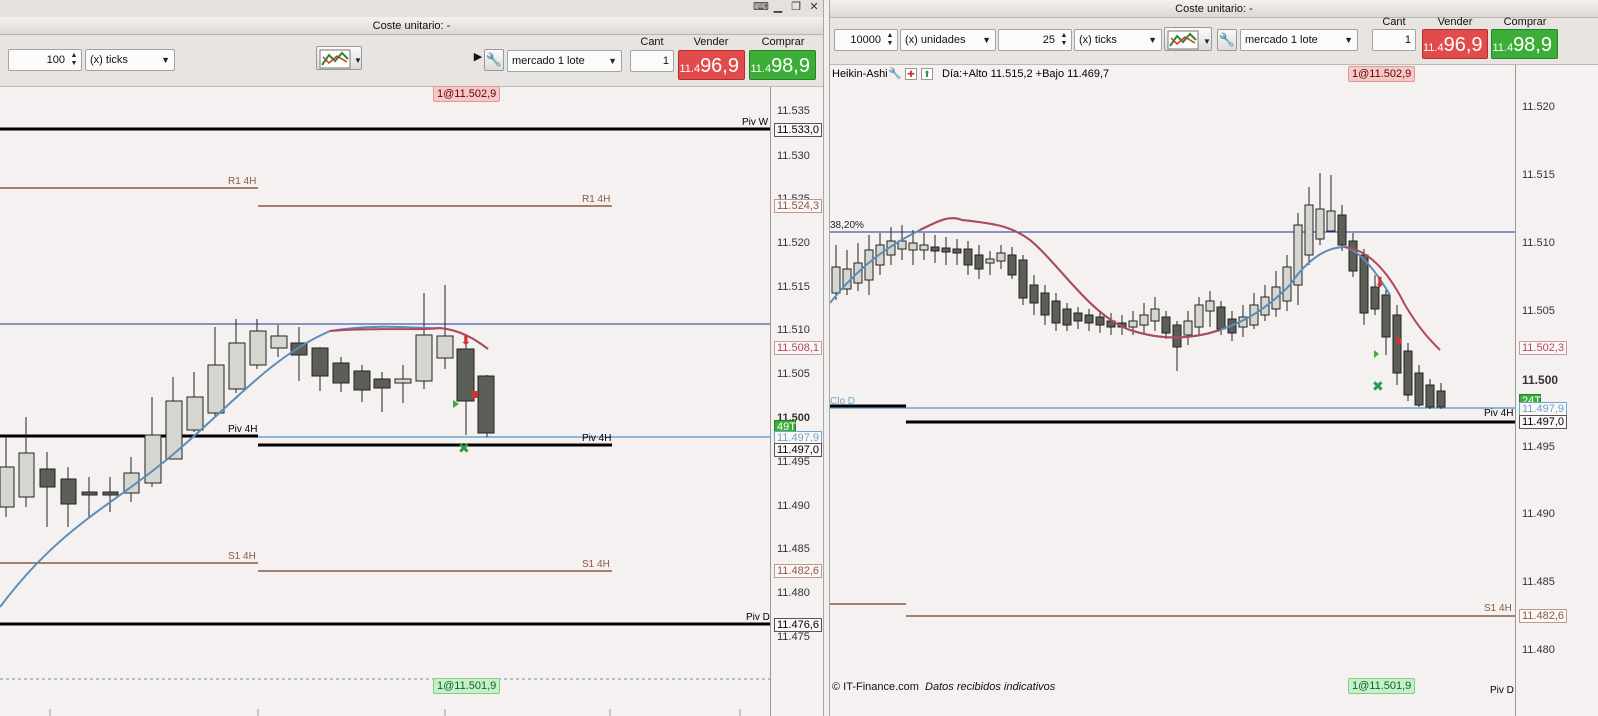 This screenshot has height=716, width=1598. I want to click on left-candles, so click(247, 406).